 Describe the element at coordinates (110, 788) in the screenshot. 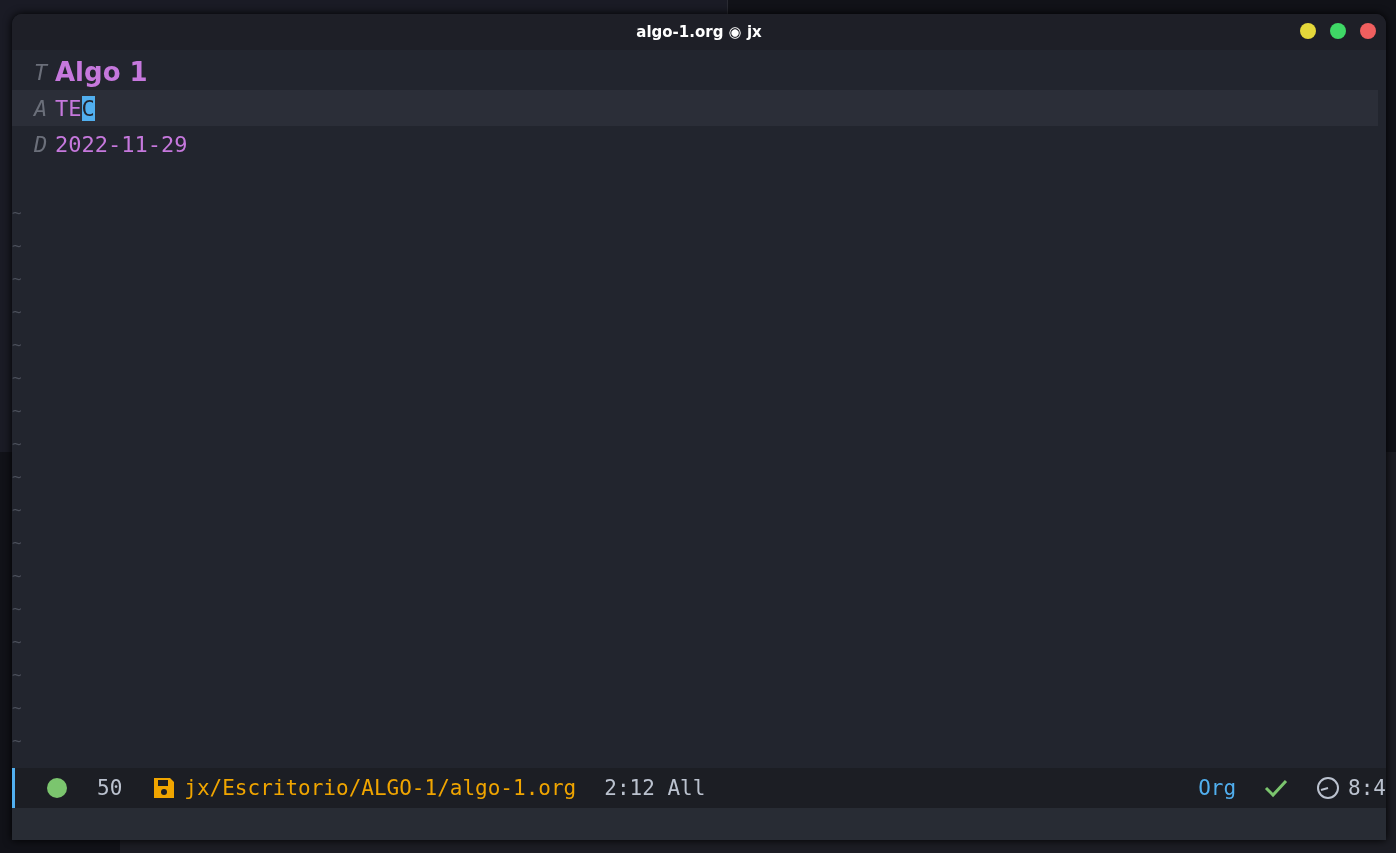

I see `line-count: 50` at that location.